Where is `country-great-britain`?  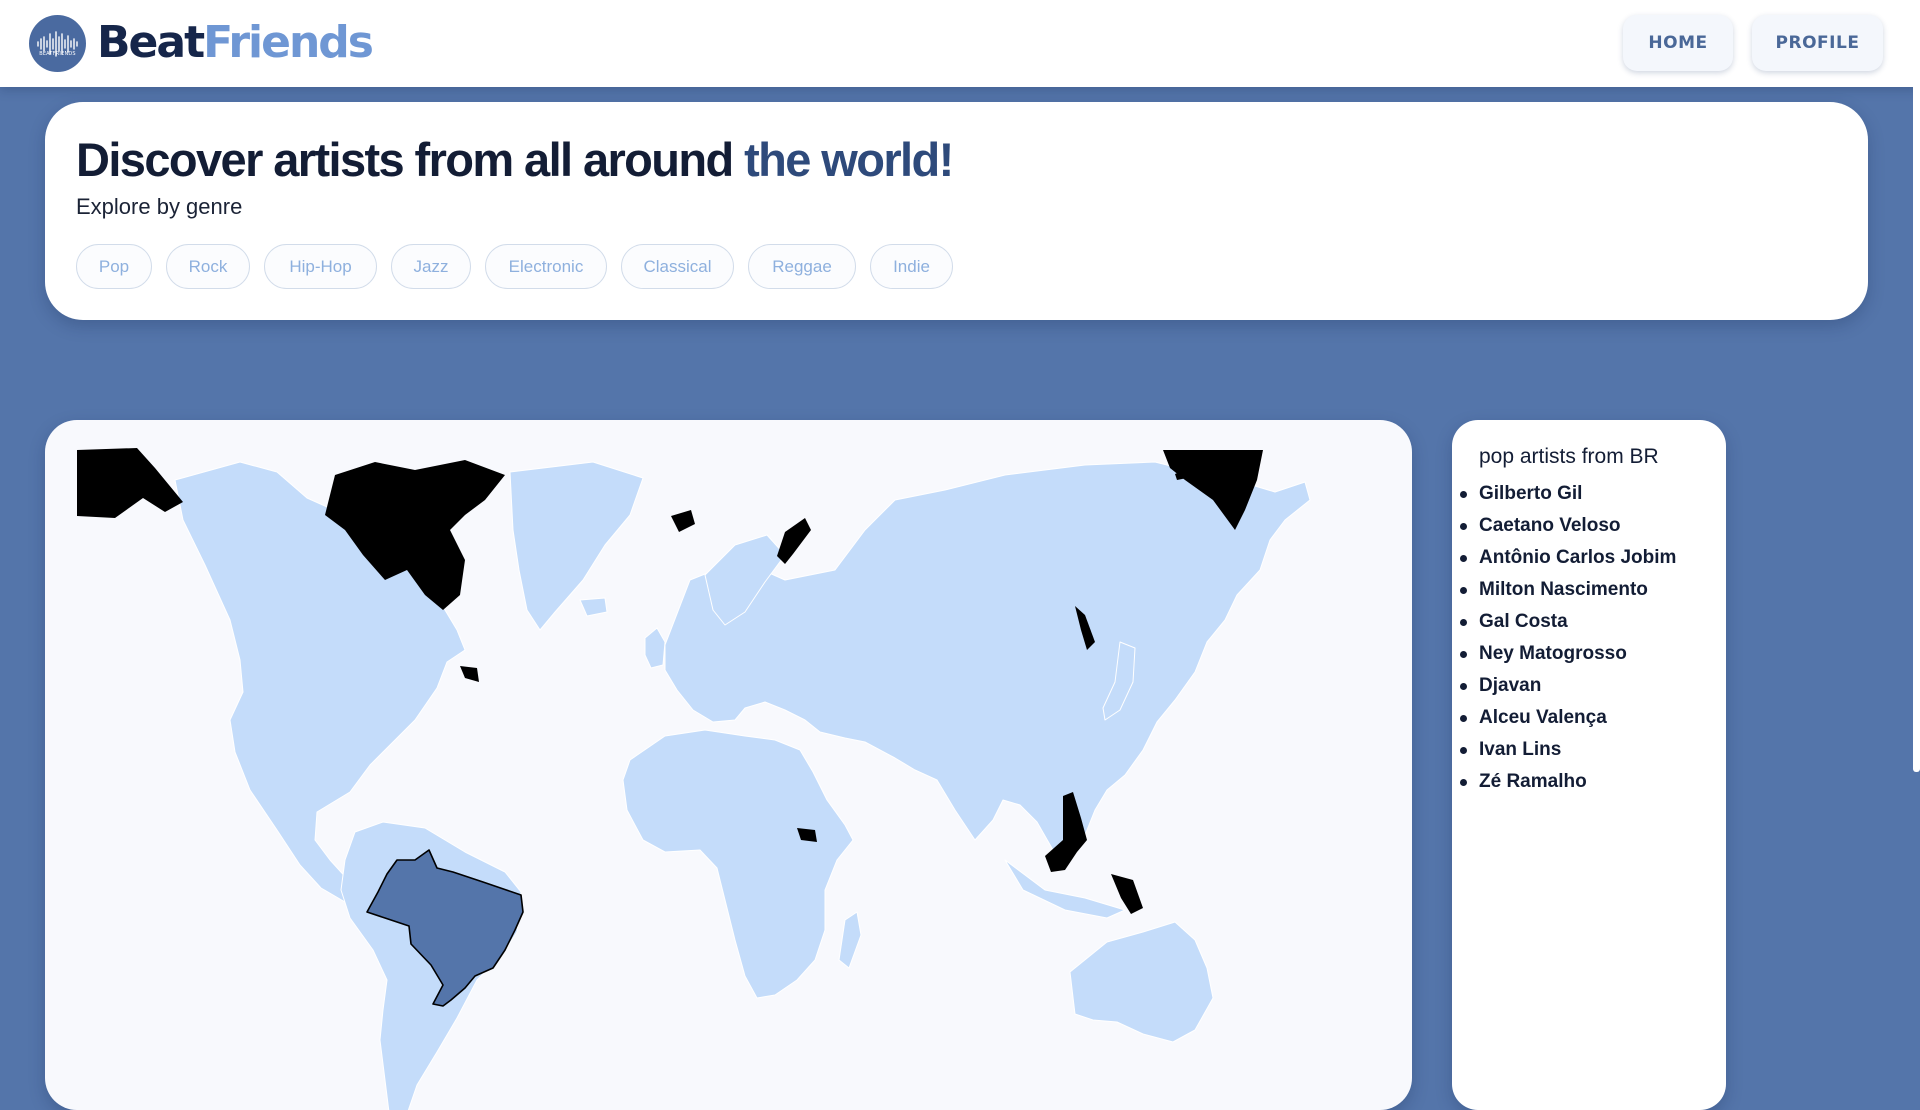 country-great-britain is located at coordinates (655, 648).